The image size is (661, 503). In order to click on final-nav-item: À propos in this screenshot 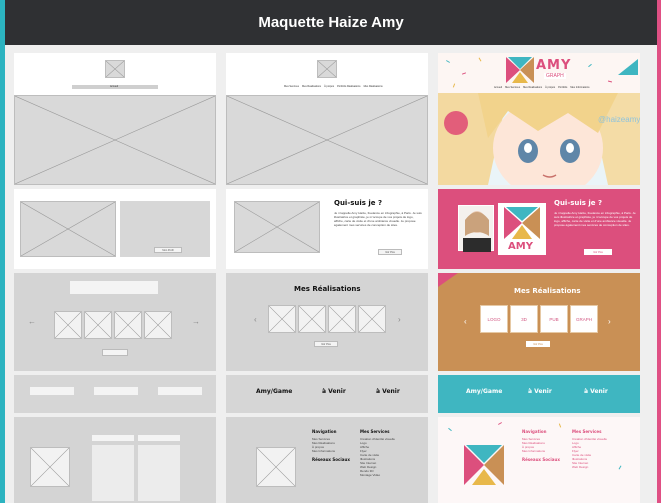, I will do `click(550, 87)`.